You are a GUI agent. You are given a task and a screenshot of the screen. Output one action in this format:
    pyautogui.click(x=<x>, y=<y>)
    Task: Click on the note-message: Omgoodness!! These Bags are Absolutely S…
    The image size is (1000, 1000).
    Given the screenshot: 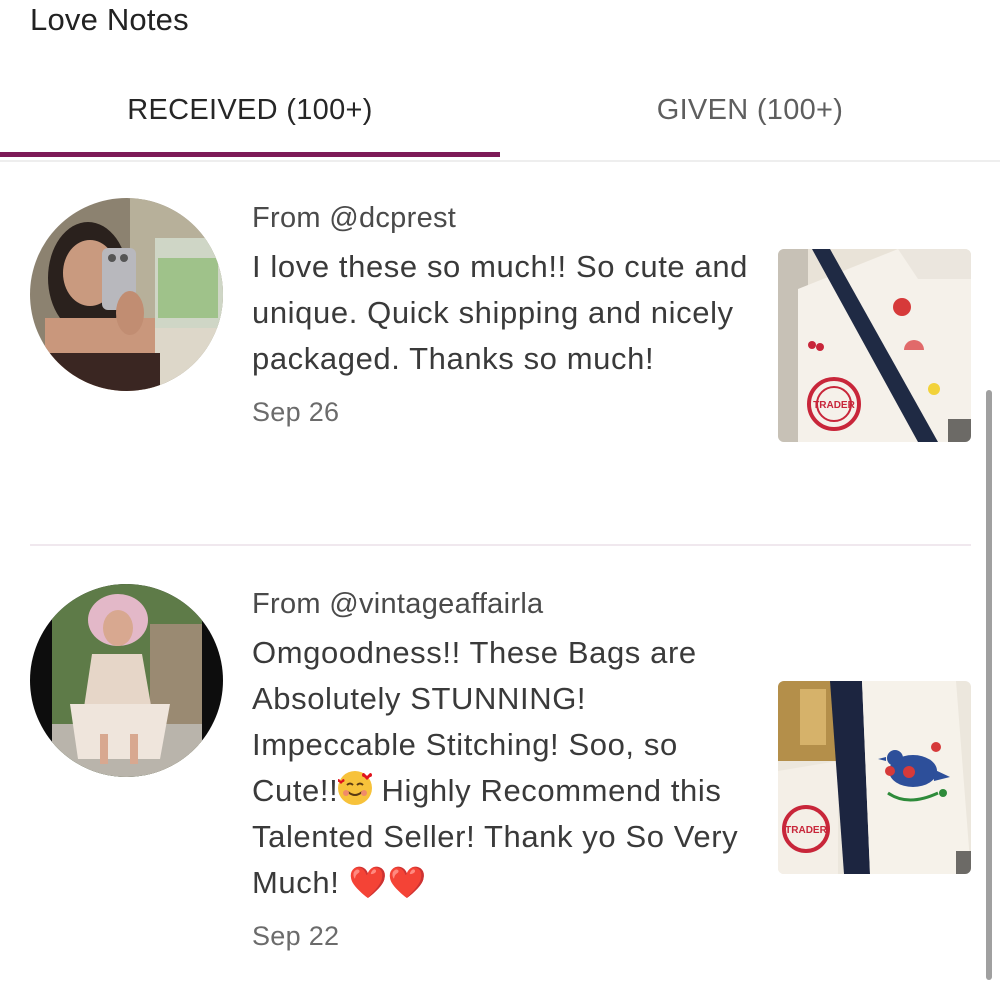 What is the action you would take?
    pyautogui.click(x=504, y=768)
    